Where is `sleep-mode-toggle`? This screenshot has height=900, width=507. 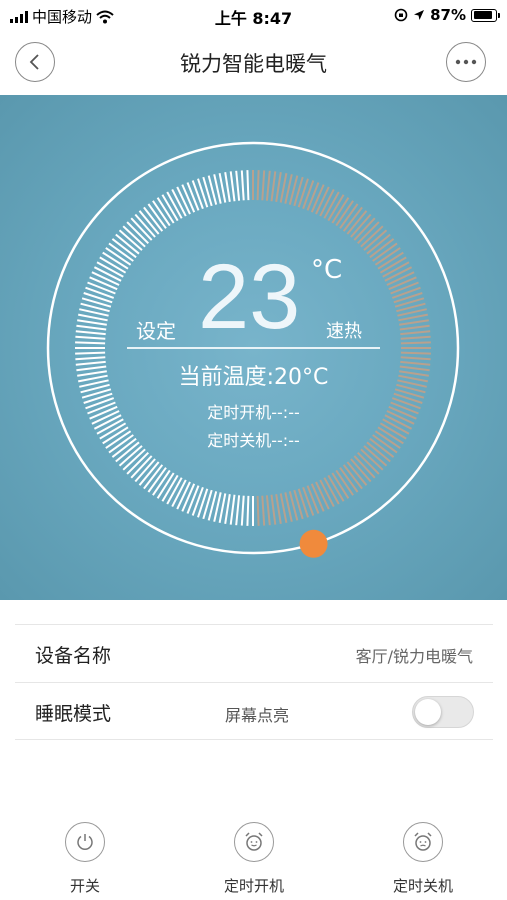 sleep-mode-toggle is located at coordinates (443, 712).